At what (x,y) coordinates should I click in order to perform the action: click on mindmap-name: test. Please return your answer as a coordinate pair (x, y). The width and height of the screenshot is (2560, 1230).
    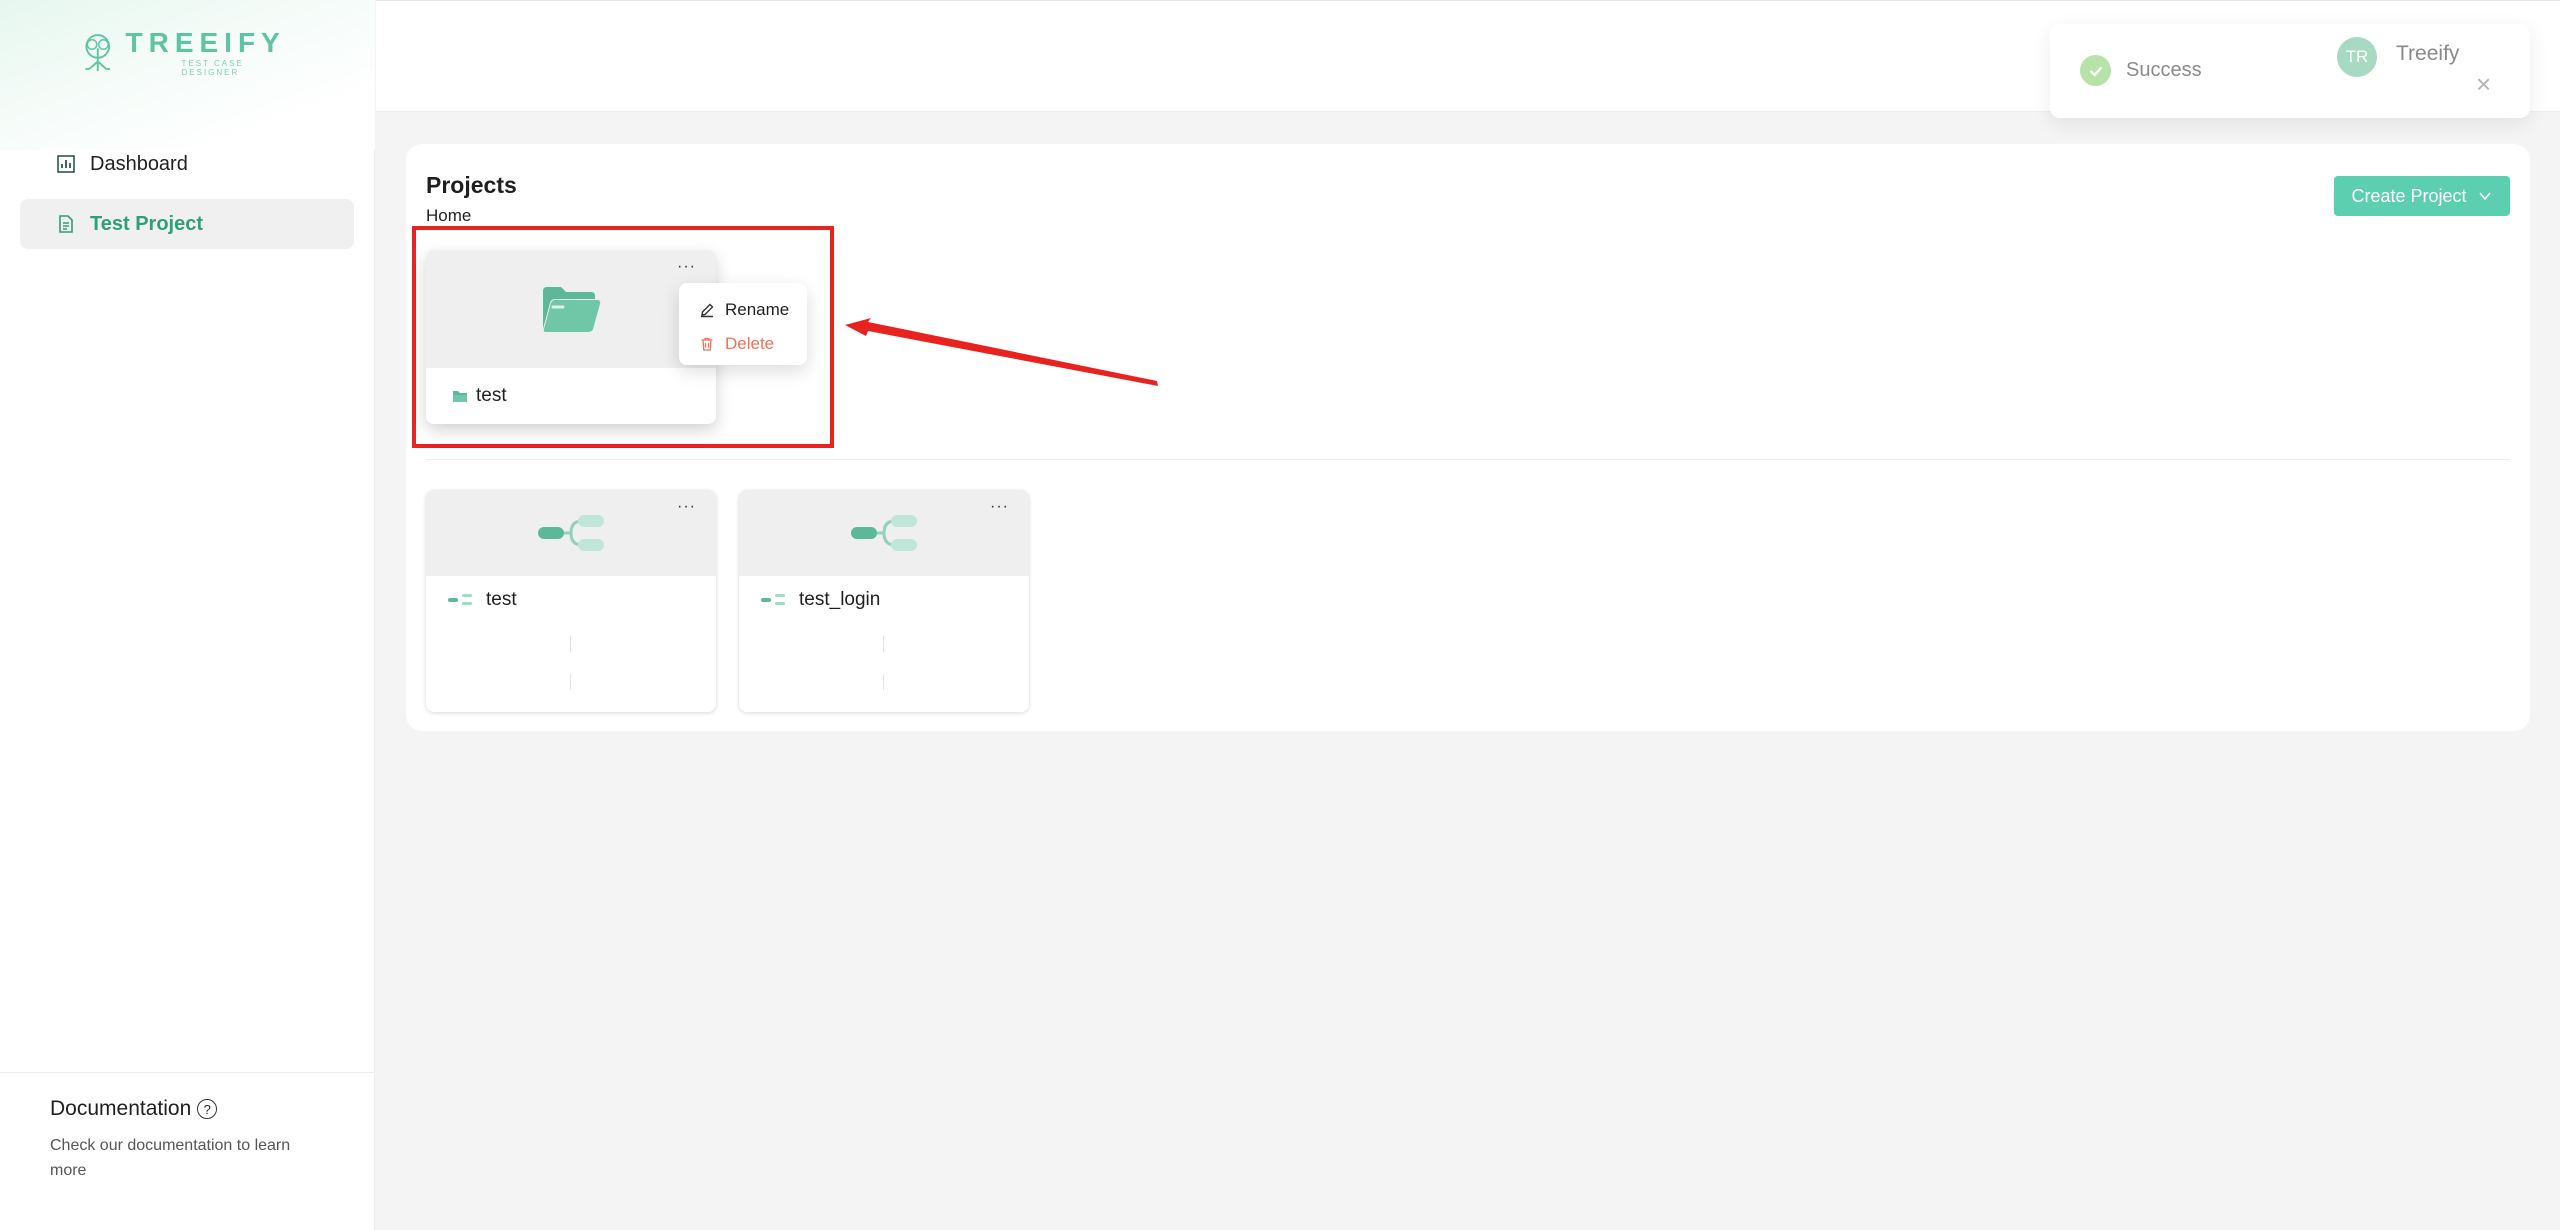
    Looking at the image, I should click on (571, 600).